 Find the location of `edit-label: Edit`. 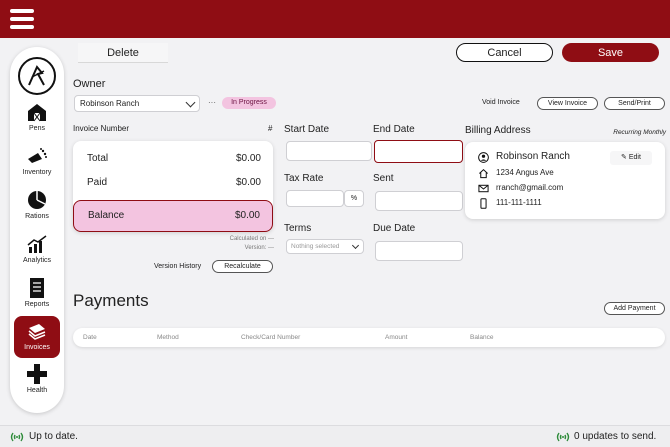

edit-label: Edit is located at coordinates (634, 157).